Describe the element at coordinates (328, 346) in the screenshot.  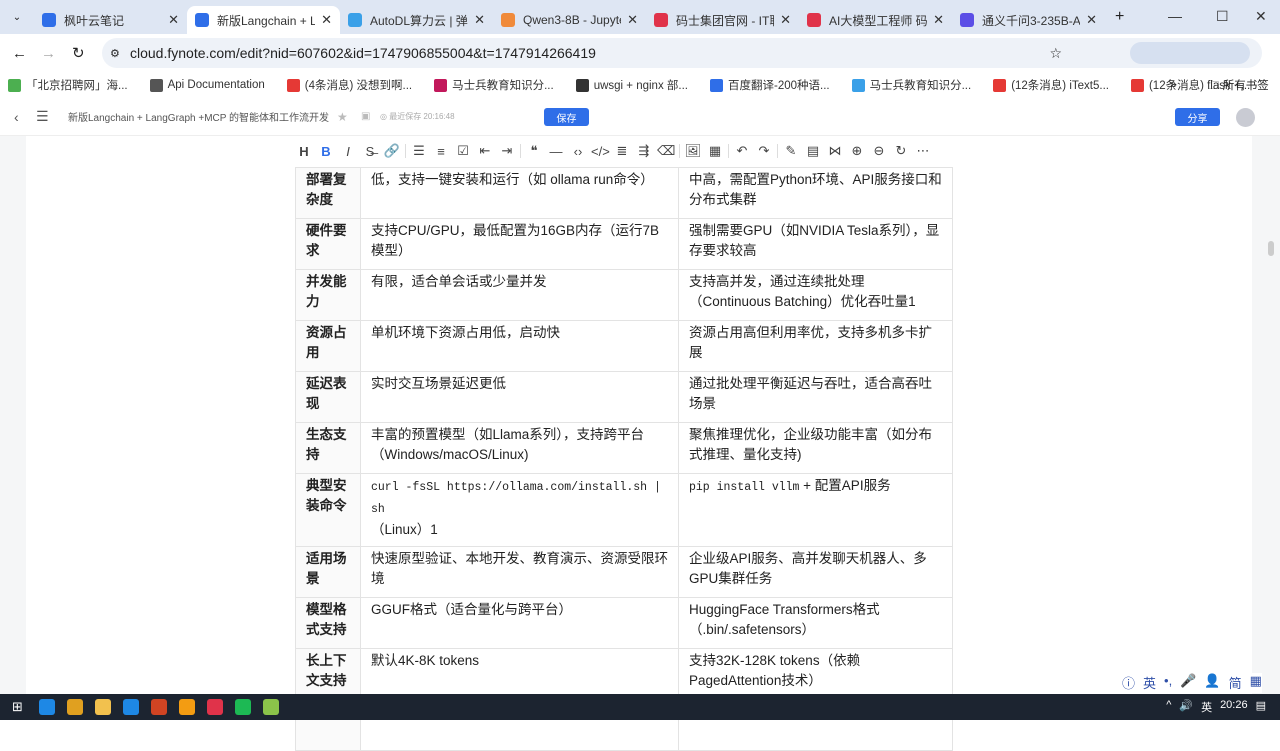
I see `row-header: 资源占用` at that location.